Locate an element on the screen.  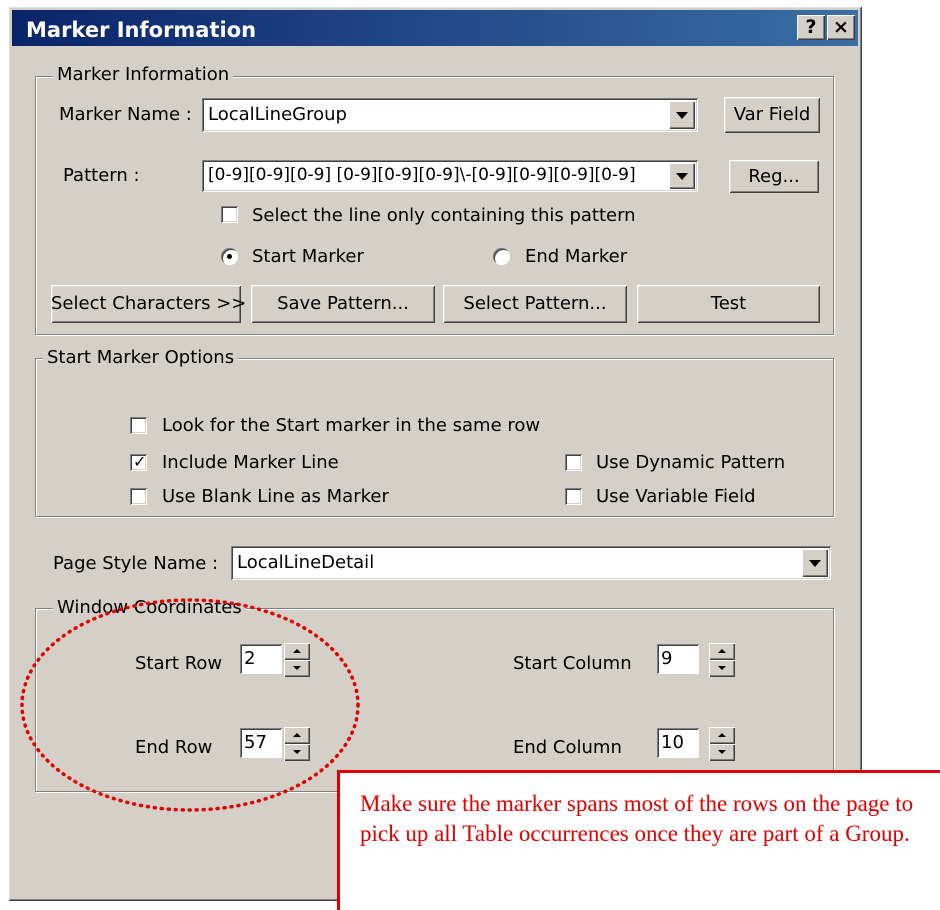
pattern-label: Pattern : is located at coordinates (101, 175).